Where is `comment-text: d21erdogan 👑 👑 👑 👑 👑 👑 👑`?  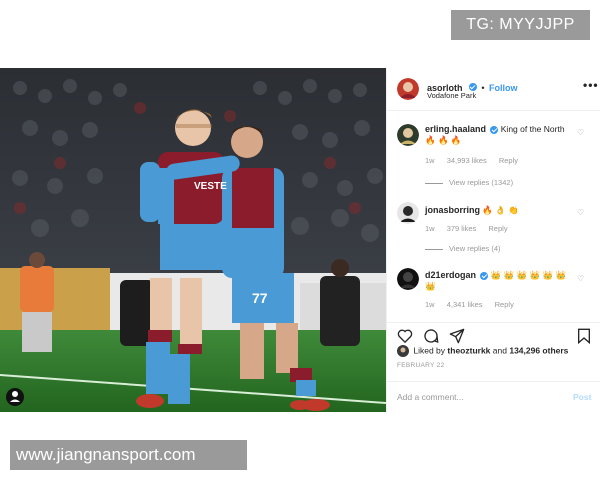 comment-text: d21erdogan 👑 👑 👑 👑 👑 👑 👑 is located at coordinates (500, 281).